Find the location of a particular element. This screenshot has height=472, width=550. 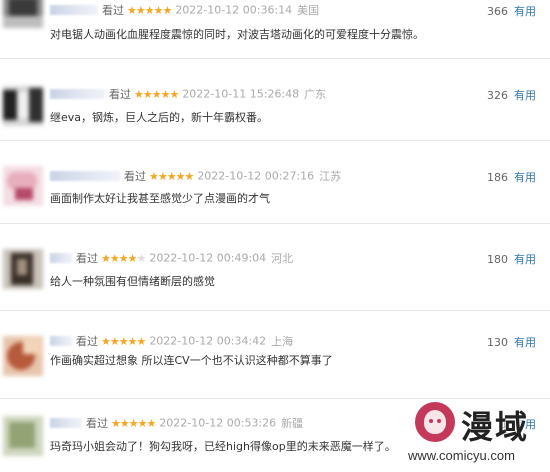

vote-count: 366 is located at coordinates (497, 11).